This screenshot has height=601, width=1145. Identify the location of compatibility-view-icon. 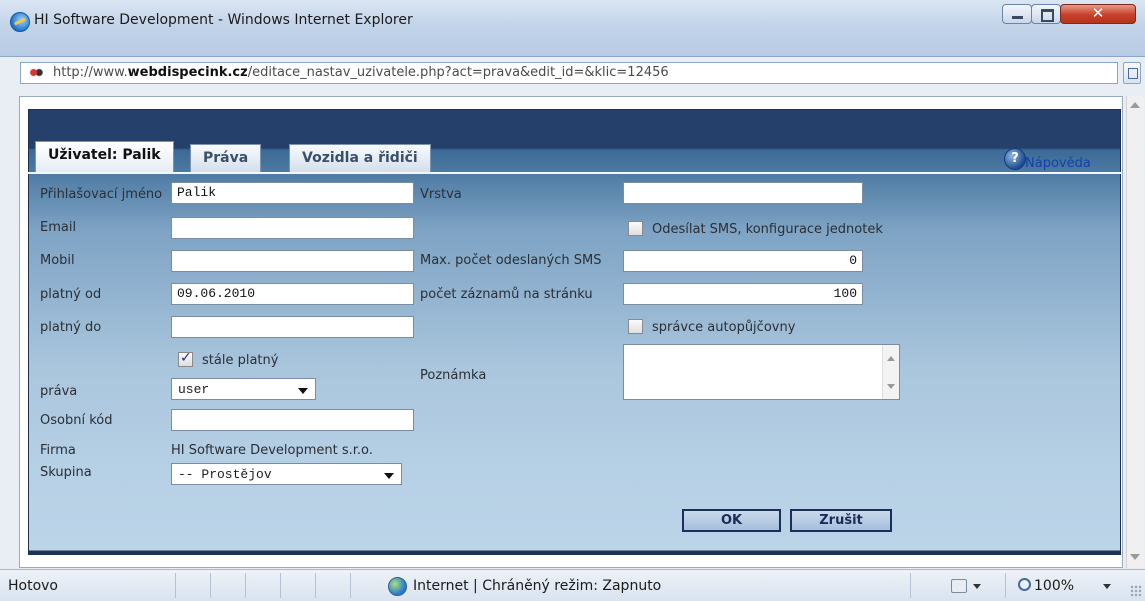
(1132, 73).